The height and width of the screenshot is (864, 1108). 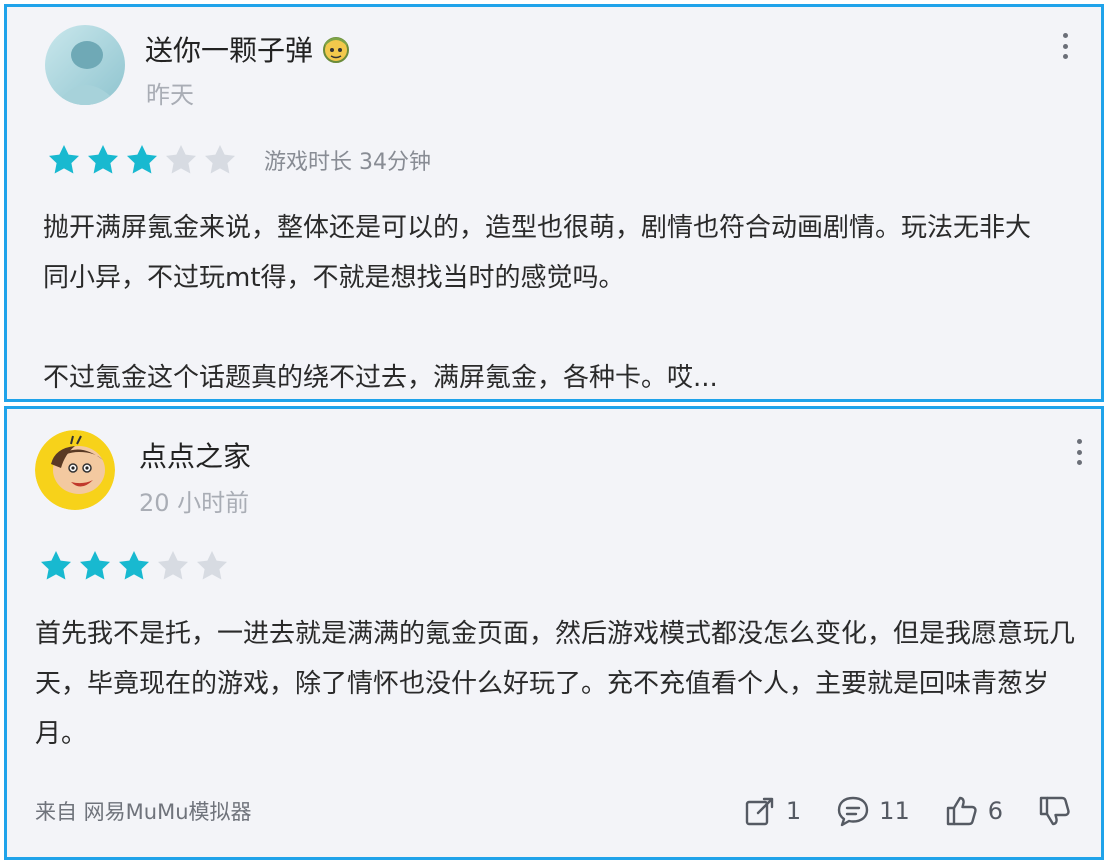 I want to click on share-button: 1, so click(x=771, y=811).